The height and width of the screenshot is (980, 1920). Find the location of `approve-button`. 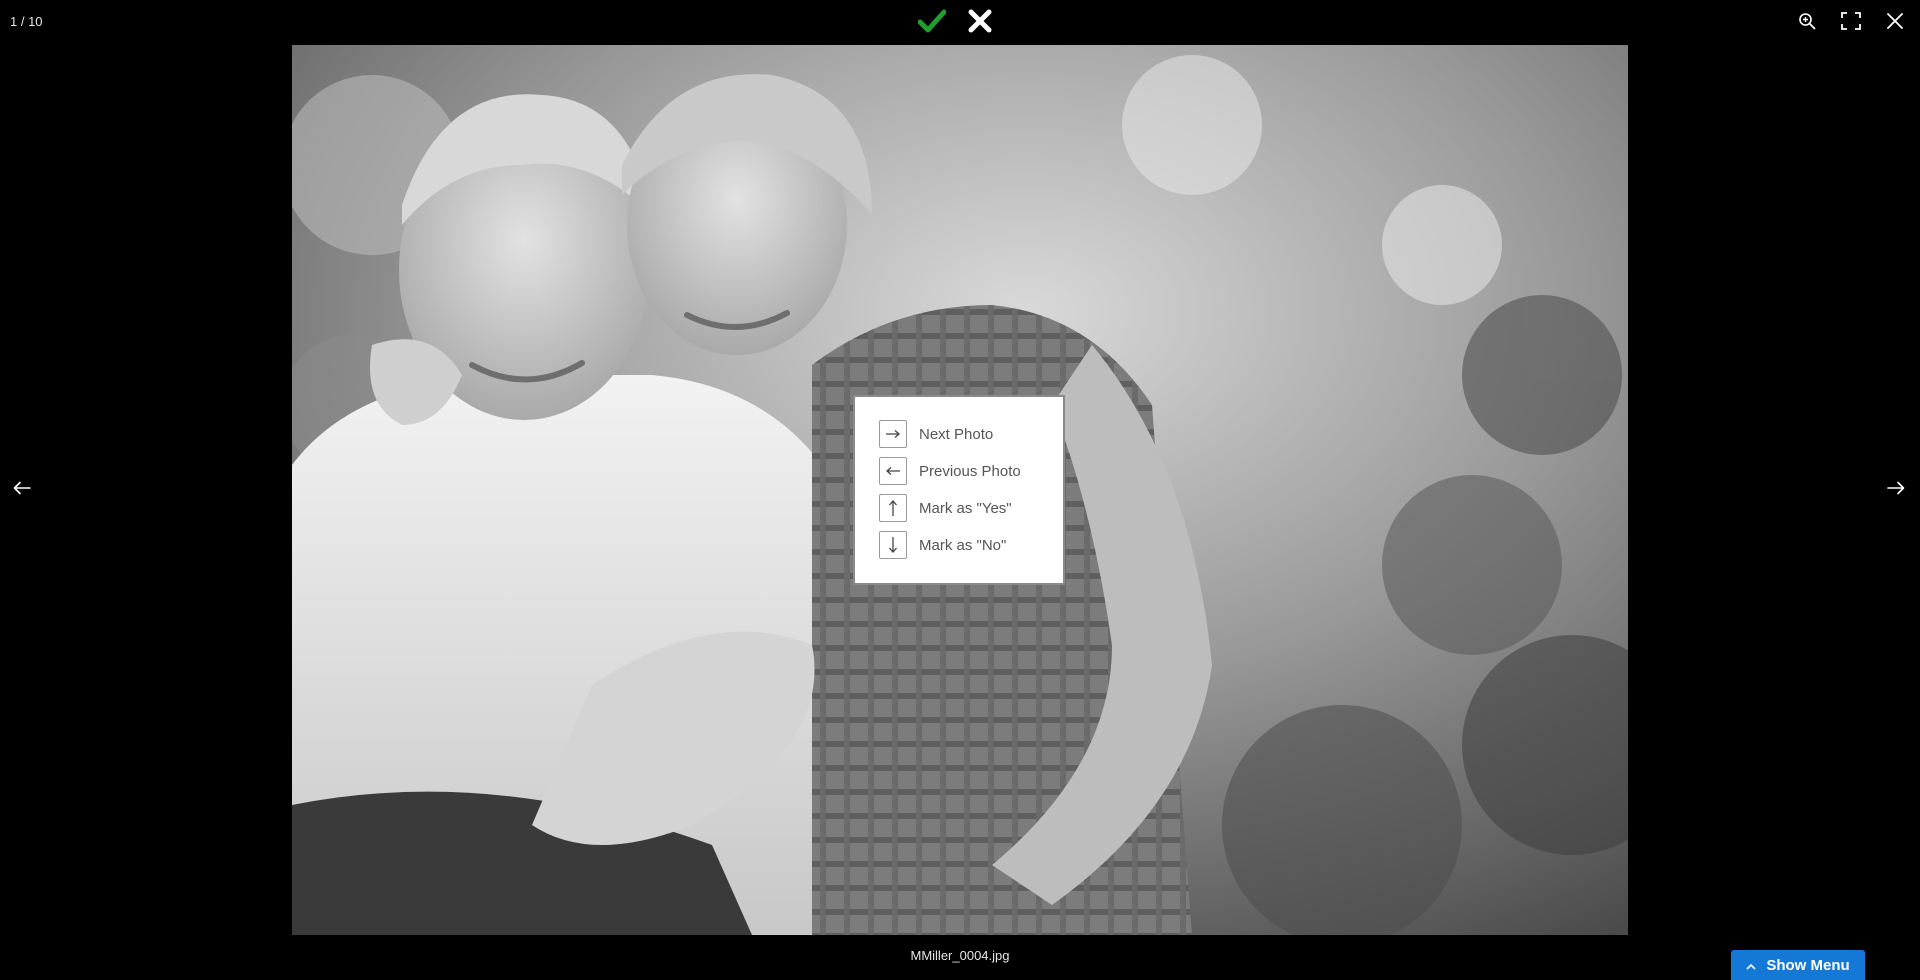

approve-button is located at coordinates (932, 23).